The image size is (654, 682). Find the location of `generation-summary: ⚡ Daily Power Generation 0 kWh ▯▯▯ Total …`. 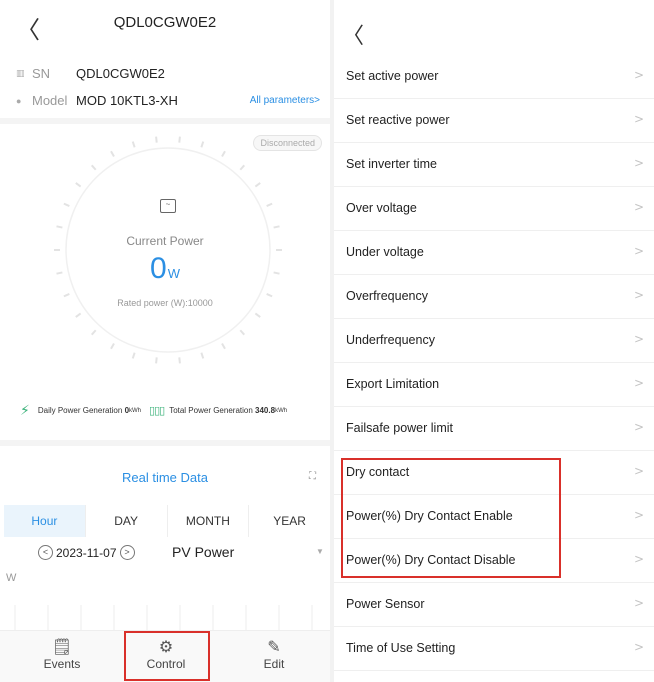

generation-summary: ⚡ Daily Power Generation 0 kWh ▯▯▯ Total … is located at coordinates (170, 410).